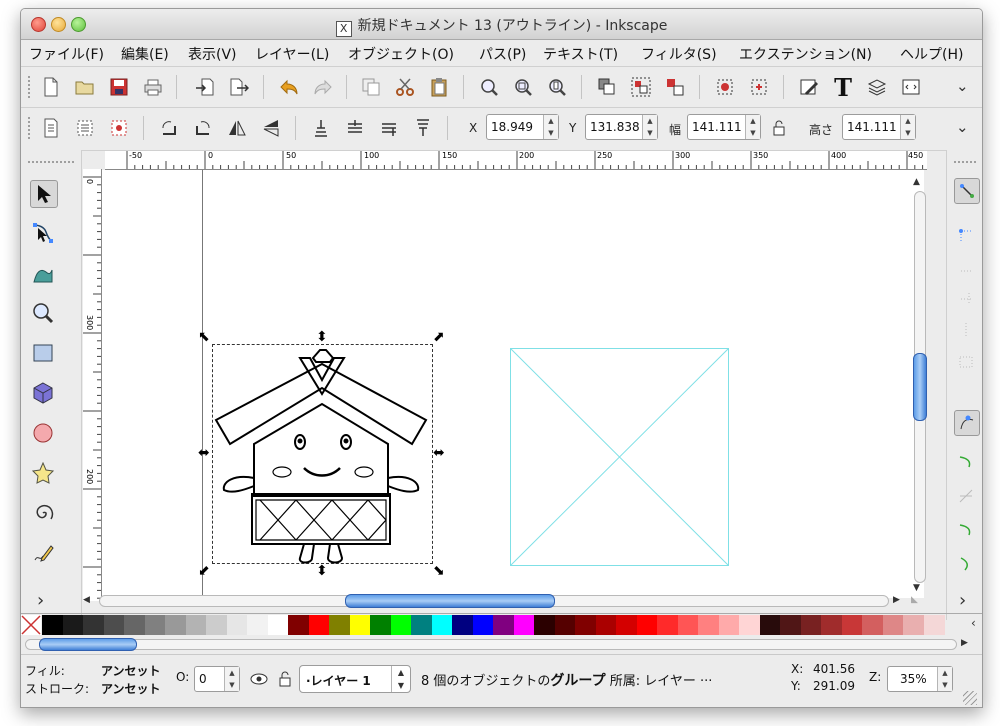 The width and height of the screenshot is (1000, 726). I want to click on toolbar-overflow-chevron-icon: ⌄, so click(962, 86).